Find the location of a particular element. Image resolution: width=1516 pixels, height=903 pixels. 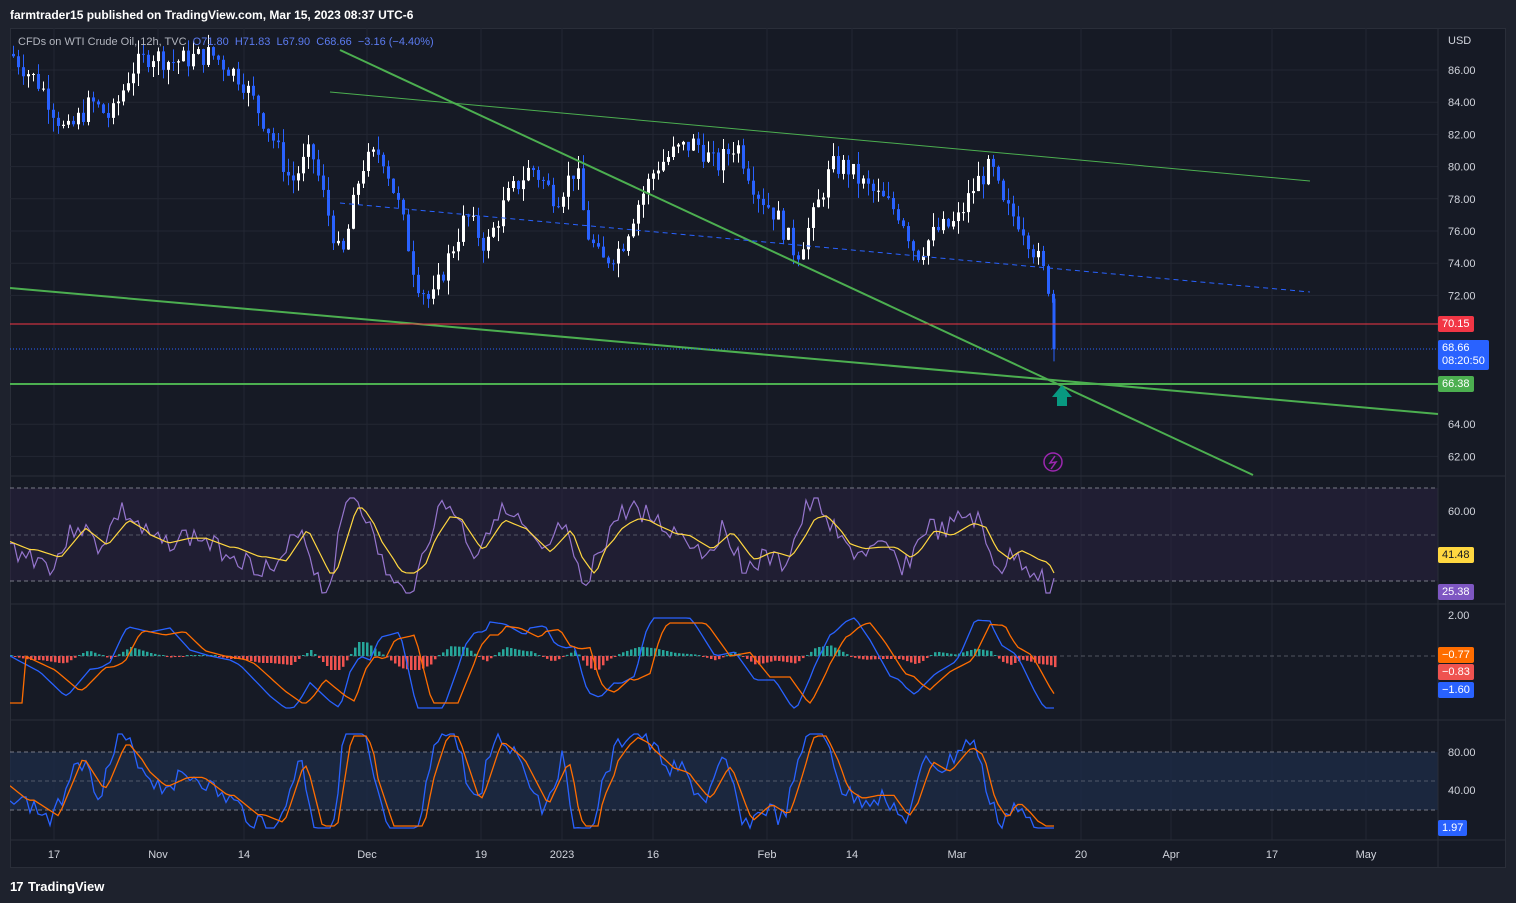

lightning-icon is located at coordinates (1053, 462).